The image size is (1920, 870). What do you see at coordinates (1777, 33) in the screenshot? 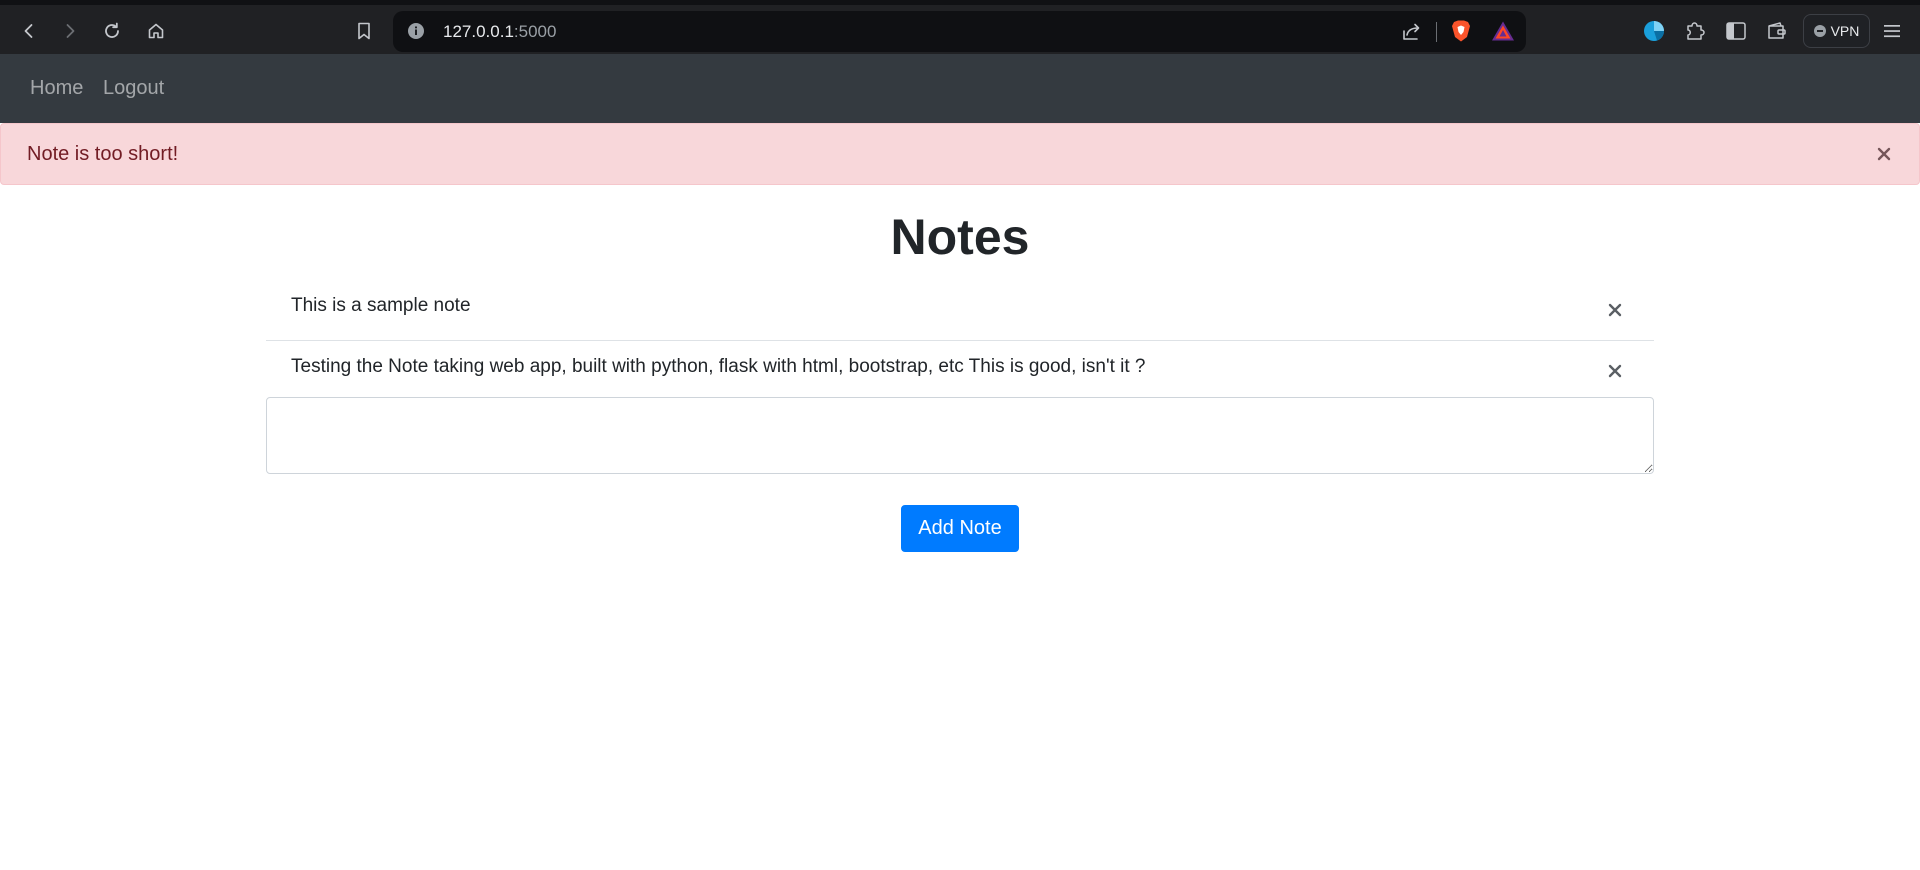
I see `wallet-icon` at bounding box center [1777, 33].